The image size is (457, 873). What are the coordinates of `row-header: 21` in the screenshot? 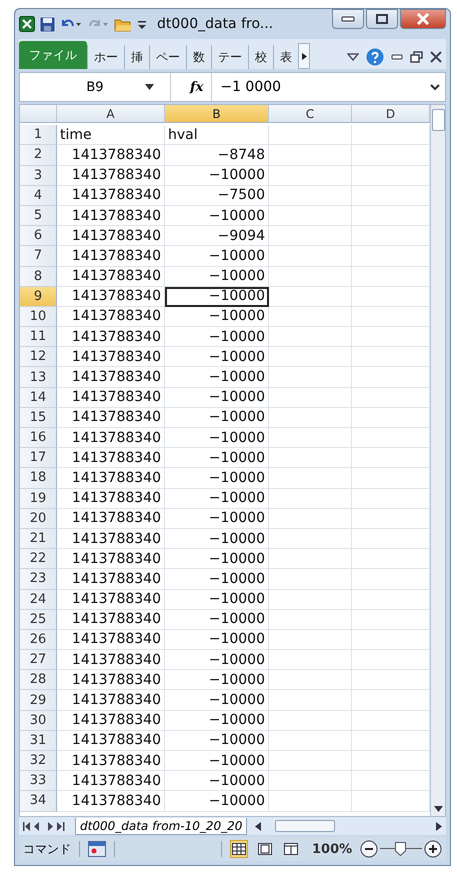 It's located at (38, 539).